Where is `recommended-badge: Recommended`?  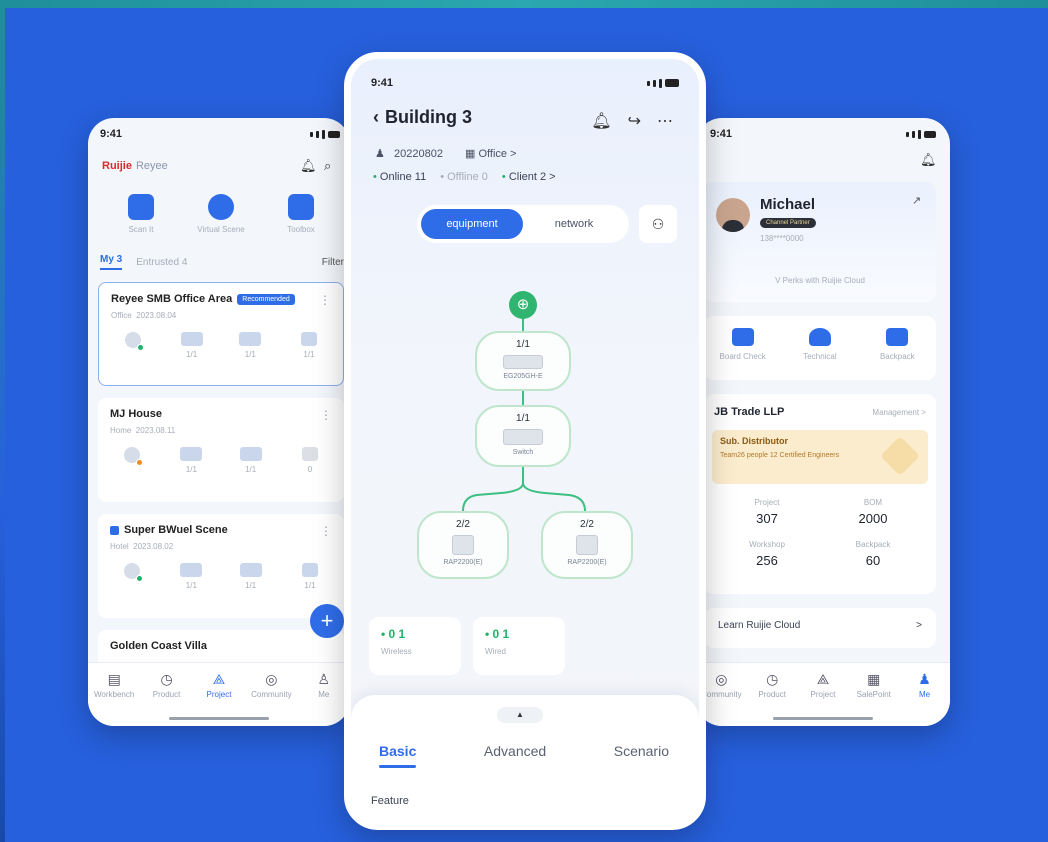
recommended-badge: Recommended is located at coordinates (266, 299).